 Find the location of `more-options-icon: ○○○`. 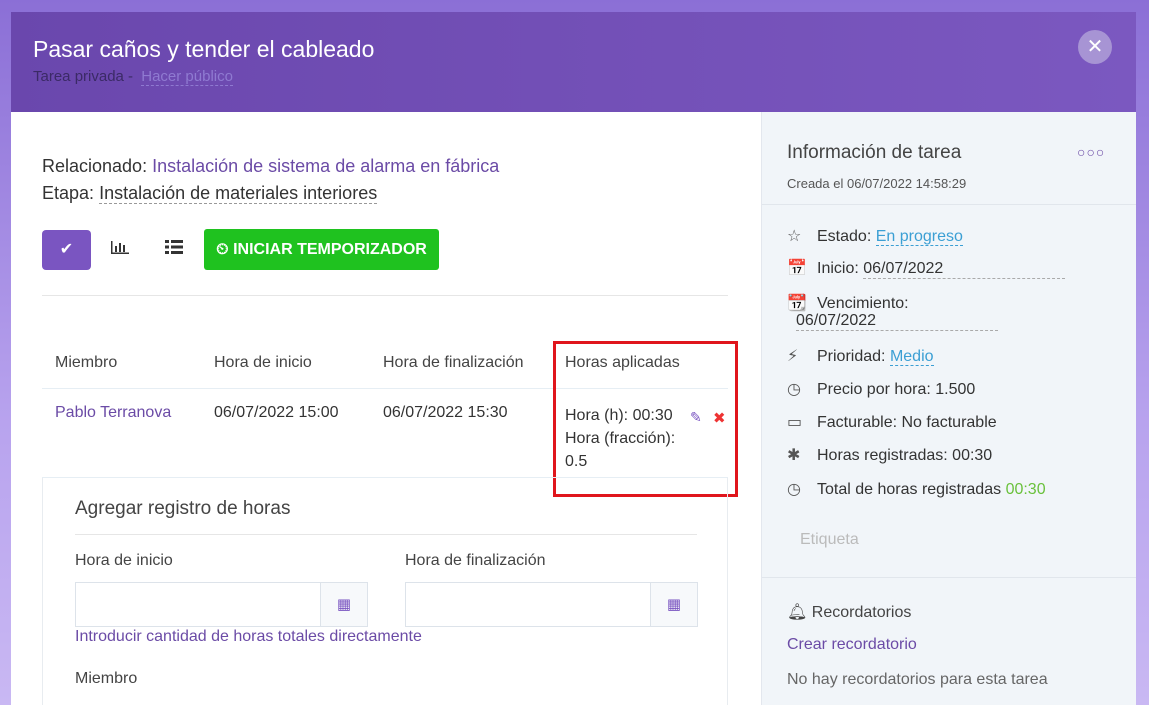

more-options-icon: ○○○ is located at coordinates (1091, 152).